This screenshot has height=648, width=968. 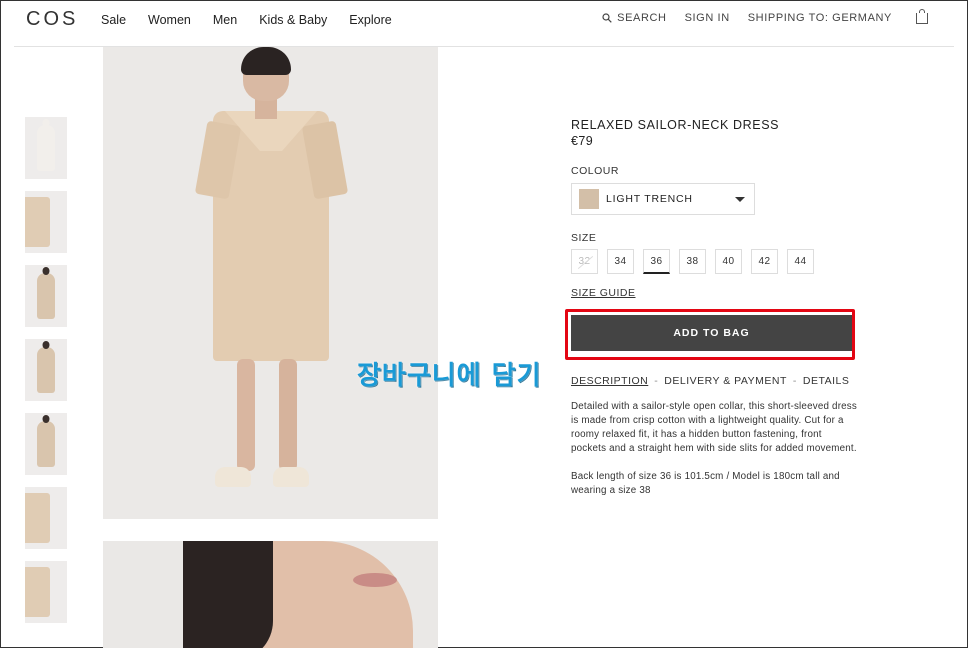 I want to click on product-price: €79, so click(x=582, y=141).